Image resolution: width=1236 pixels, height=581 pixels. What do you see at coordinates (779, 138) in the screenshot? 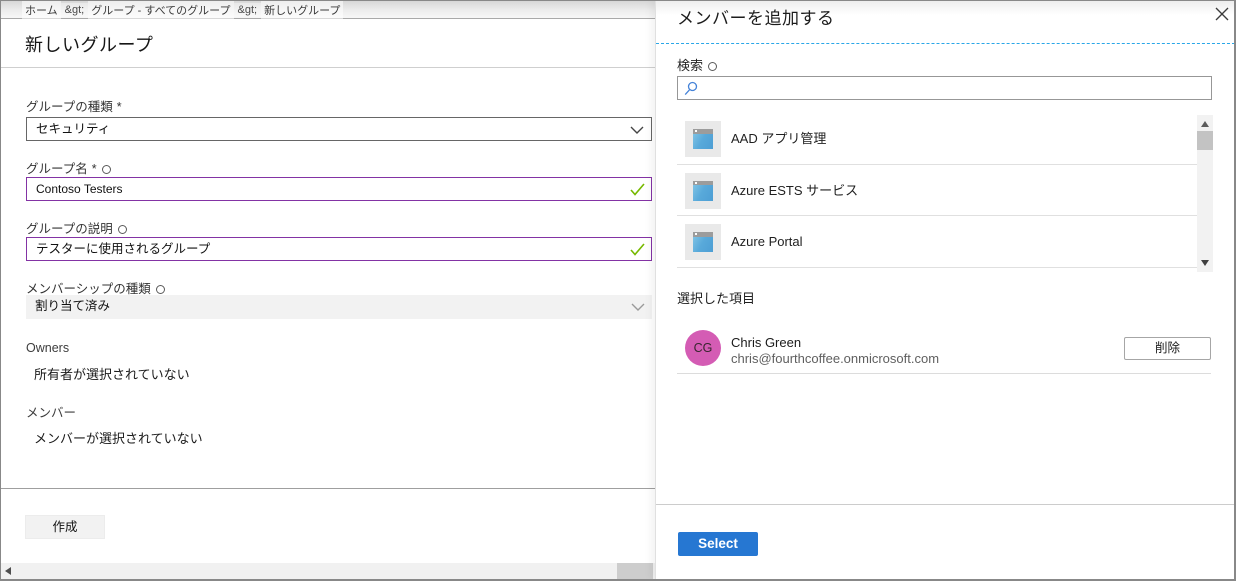
I see `result-name: AAD アプリ管理` at bounding box center [779, 138].